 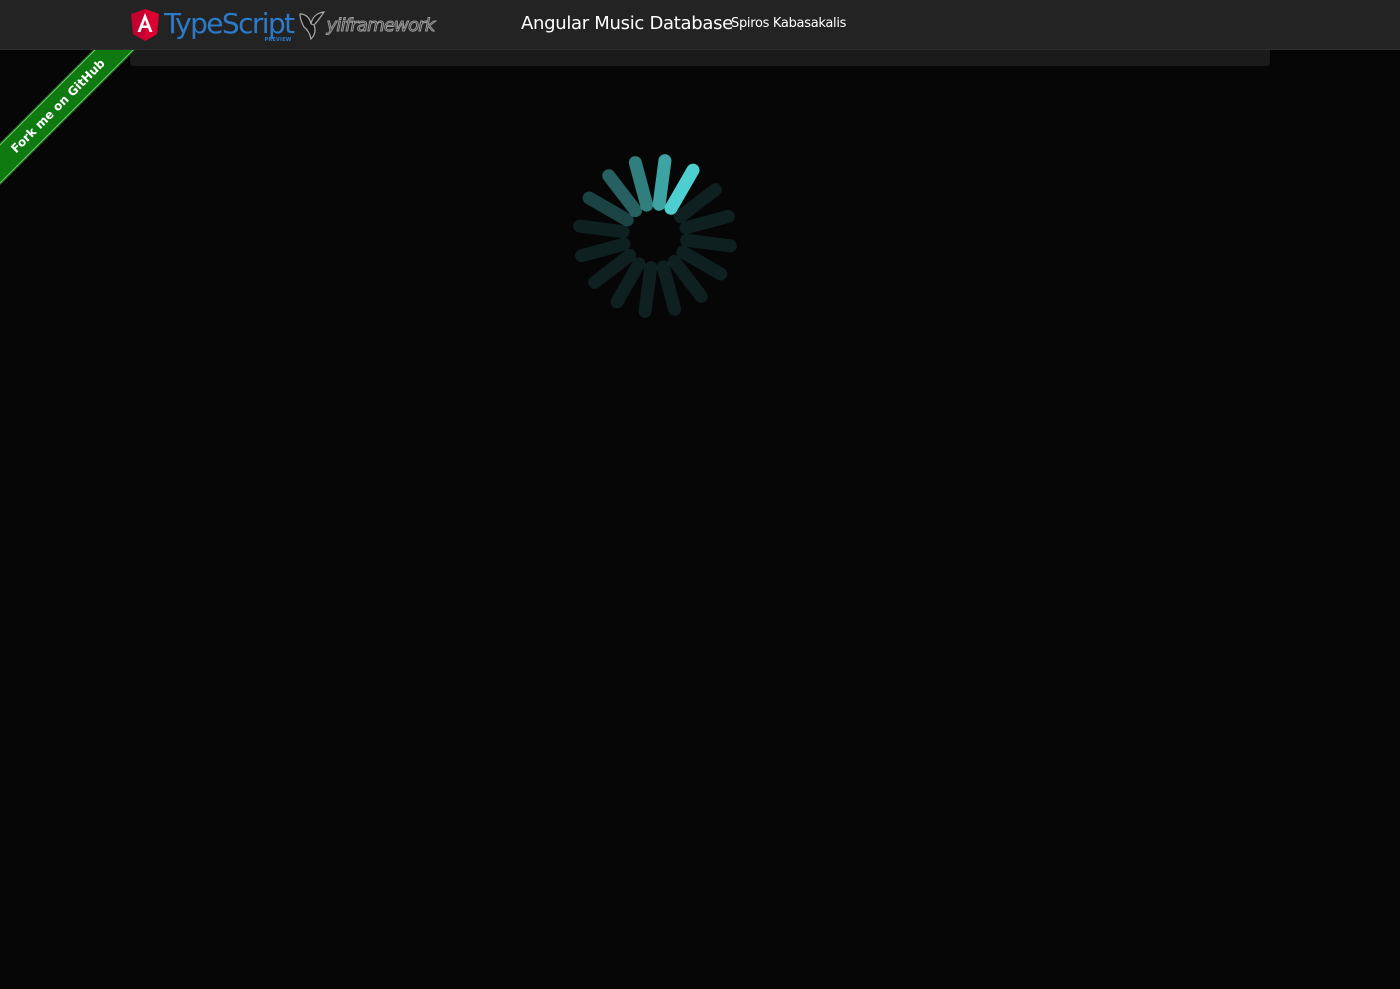 I want to click on yii-framework-logo: yiiframework, so click(x=367, y=25).